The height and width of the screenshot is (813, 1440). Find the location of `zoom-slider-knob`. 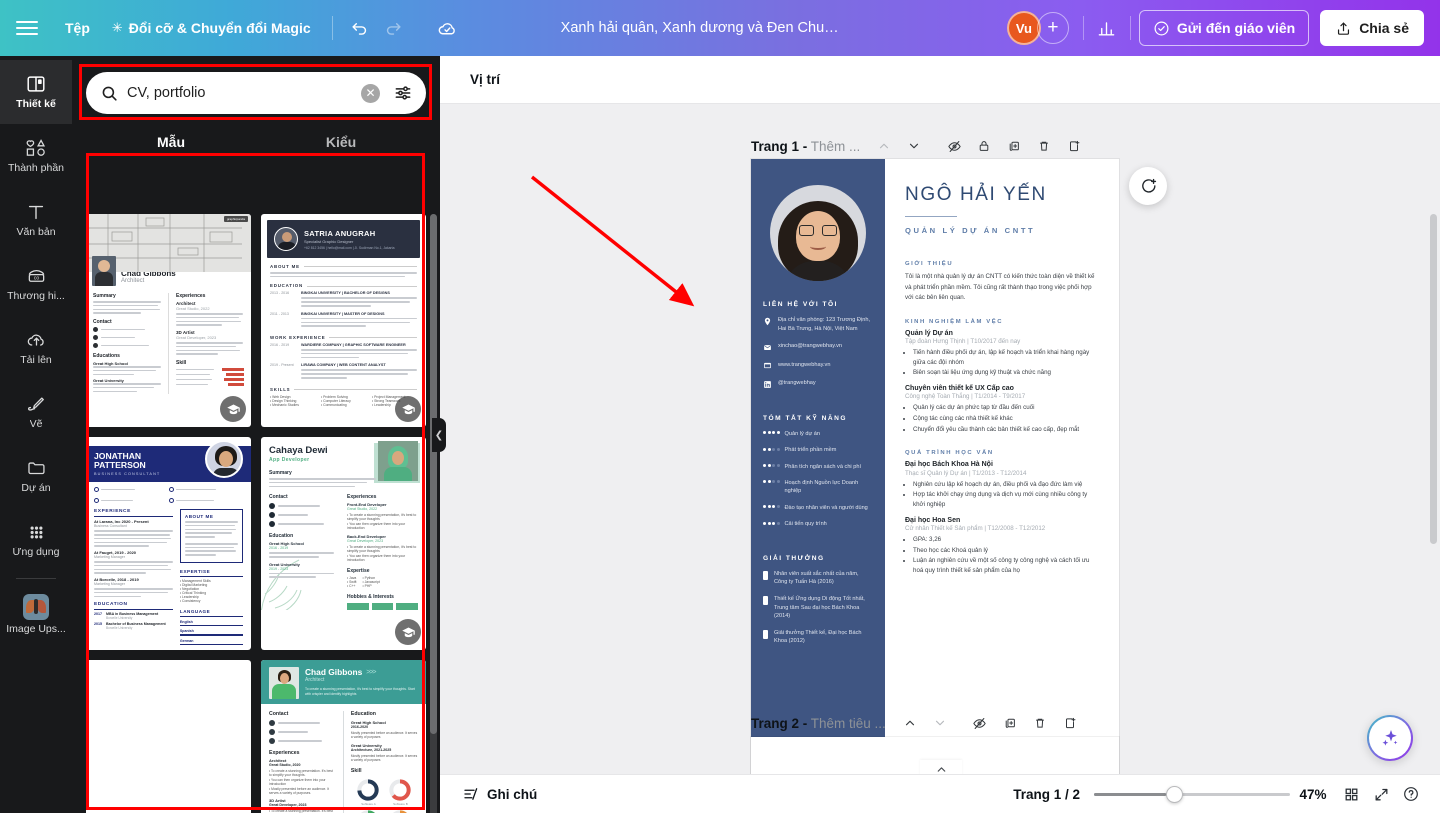

zoom-slider-knob is located at coordinates (1174, 794).